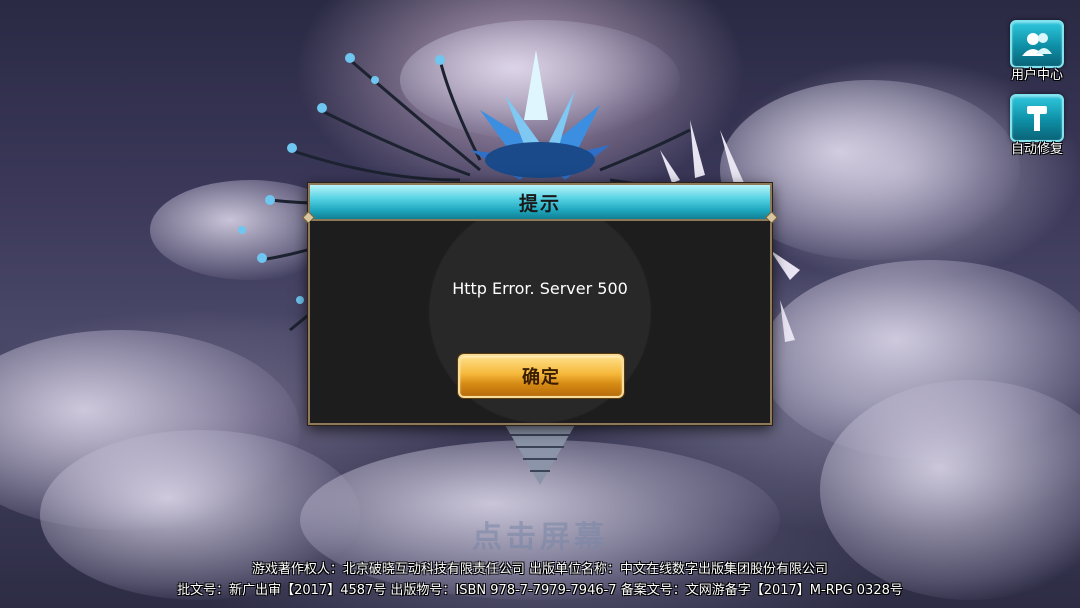  I want to click on user-center-icon, so click(1037, 44).